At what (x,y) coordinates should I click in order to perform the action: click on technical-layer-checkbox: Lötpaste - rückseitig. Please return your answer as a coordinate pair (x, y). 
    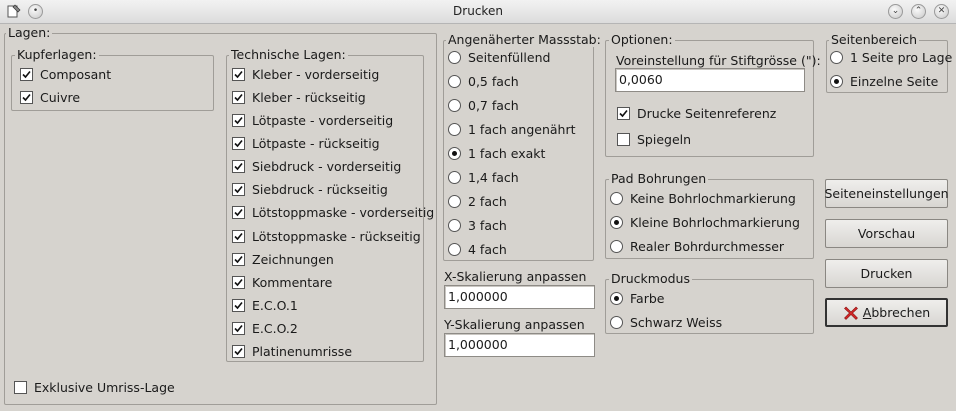
    Looking at the image, I should click on (306, 143).